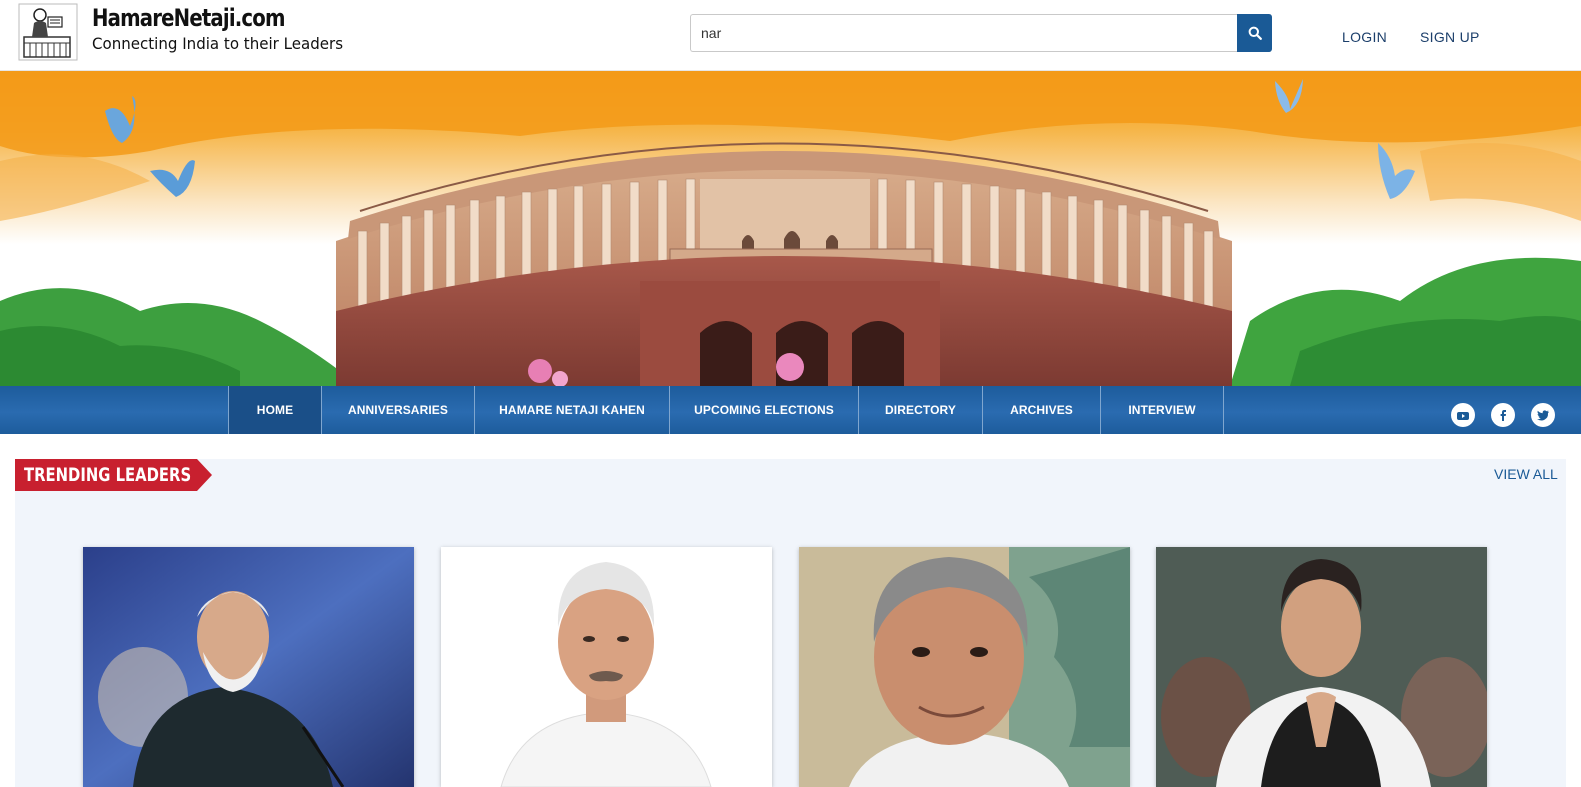 Image resolution: width=1581 pixels, height=787 pixels. I want to click on facebook-glyph, so click(1503, 415).